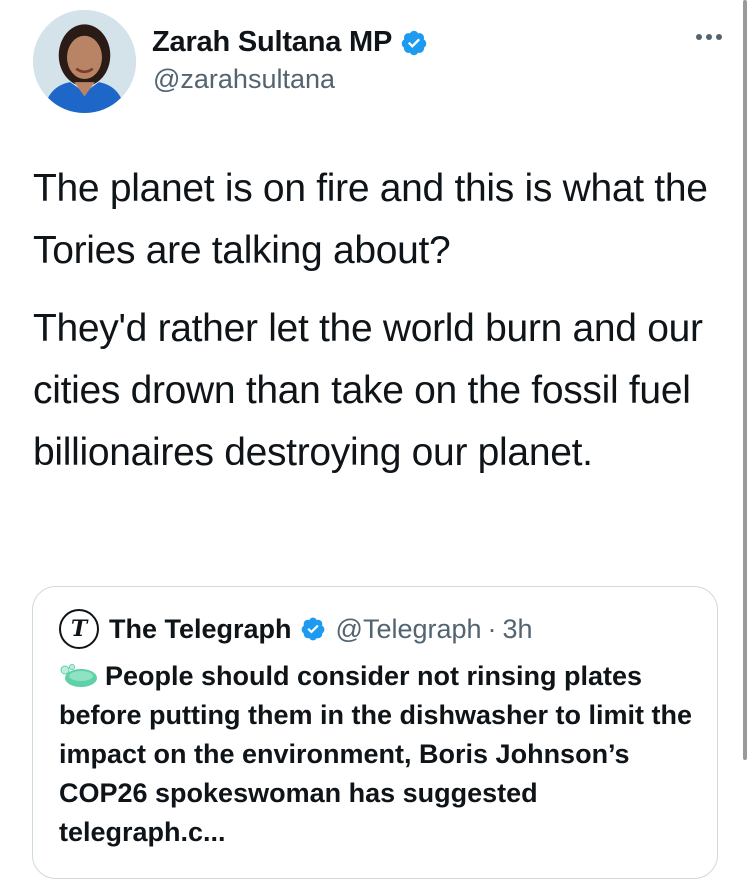 The height and width of the screenshot is (893, 750). What do you see at coordinates (745, 380) in the screenshot?
I see `scrollbar` at bounding box center [745, 380].